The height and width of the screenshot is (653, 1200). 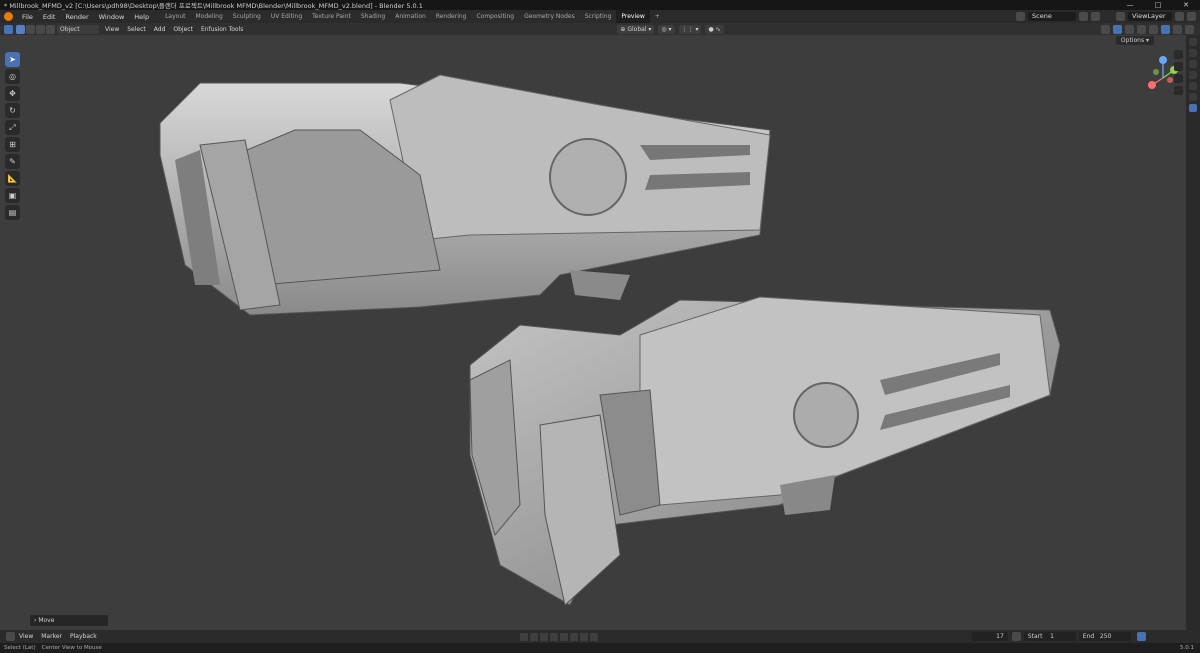 What do you see at coordinates (1153, 29) in the screenshot?
I see `wireframe-shading-icon` at bounding box center [1153, 29].